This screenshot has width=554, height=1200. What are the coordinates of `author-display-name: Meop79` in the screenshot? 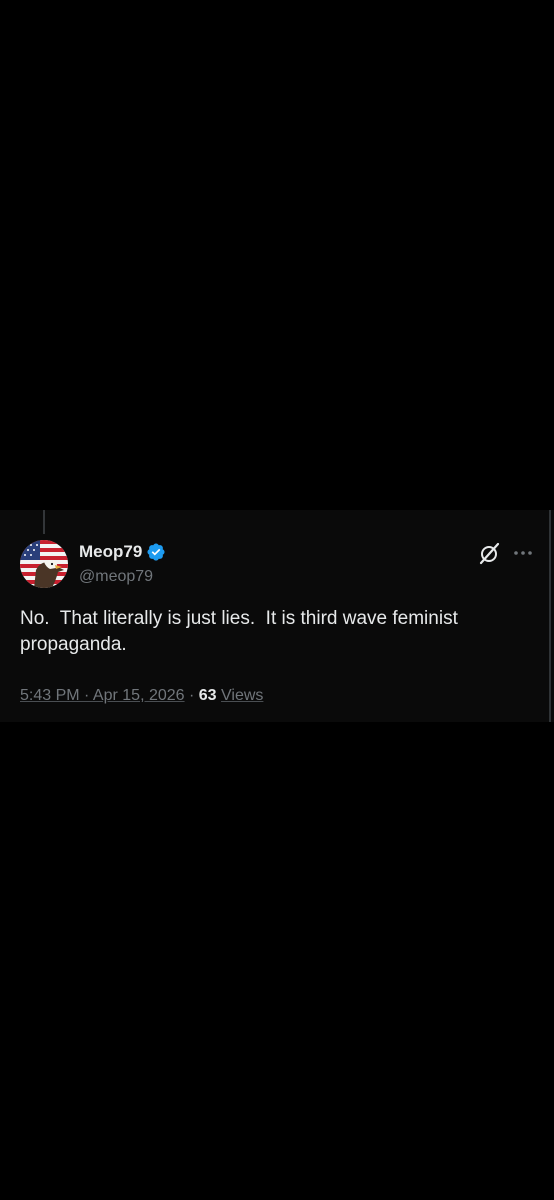 It's located at (110, 552).